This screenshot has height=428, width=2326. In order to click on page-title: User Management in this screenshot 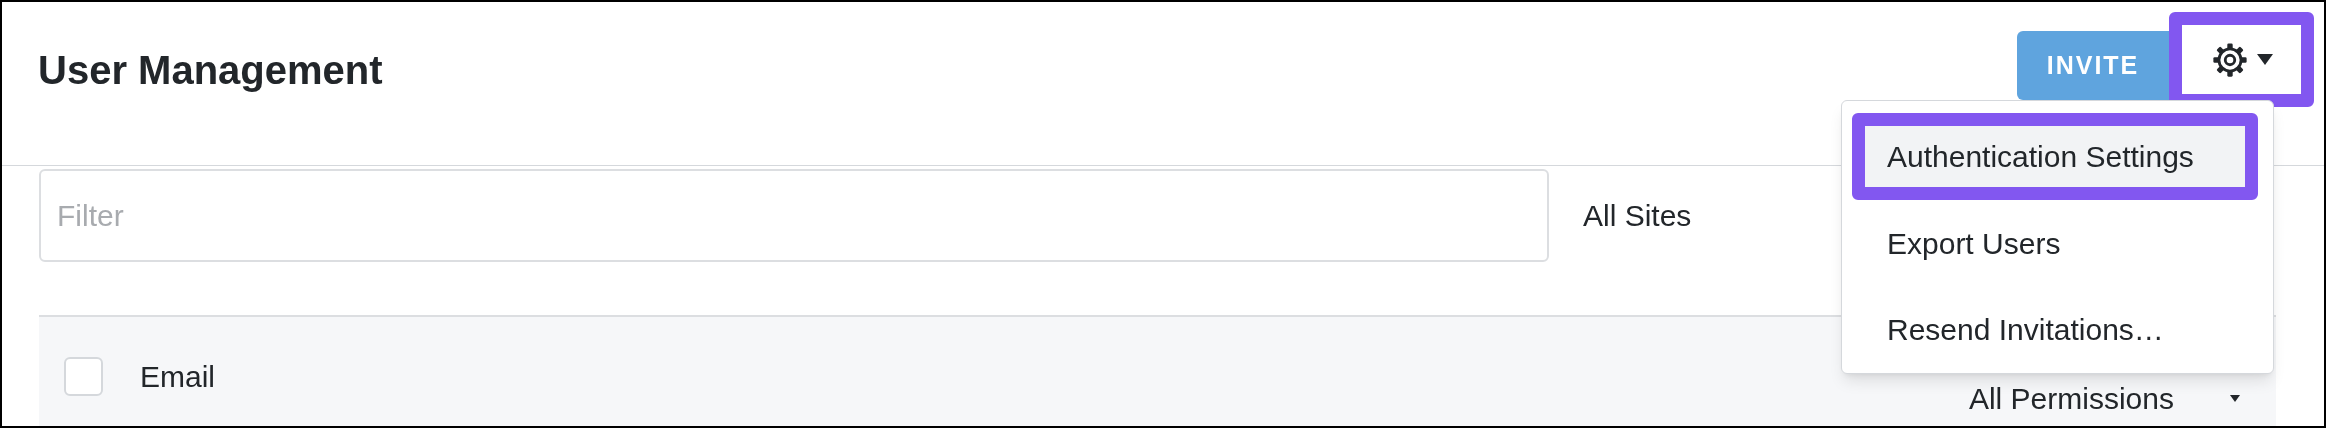, I will do `click(210, 70)`.